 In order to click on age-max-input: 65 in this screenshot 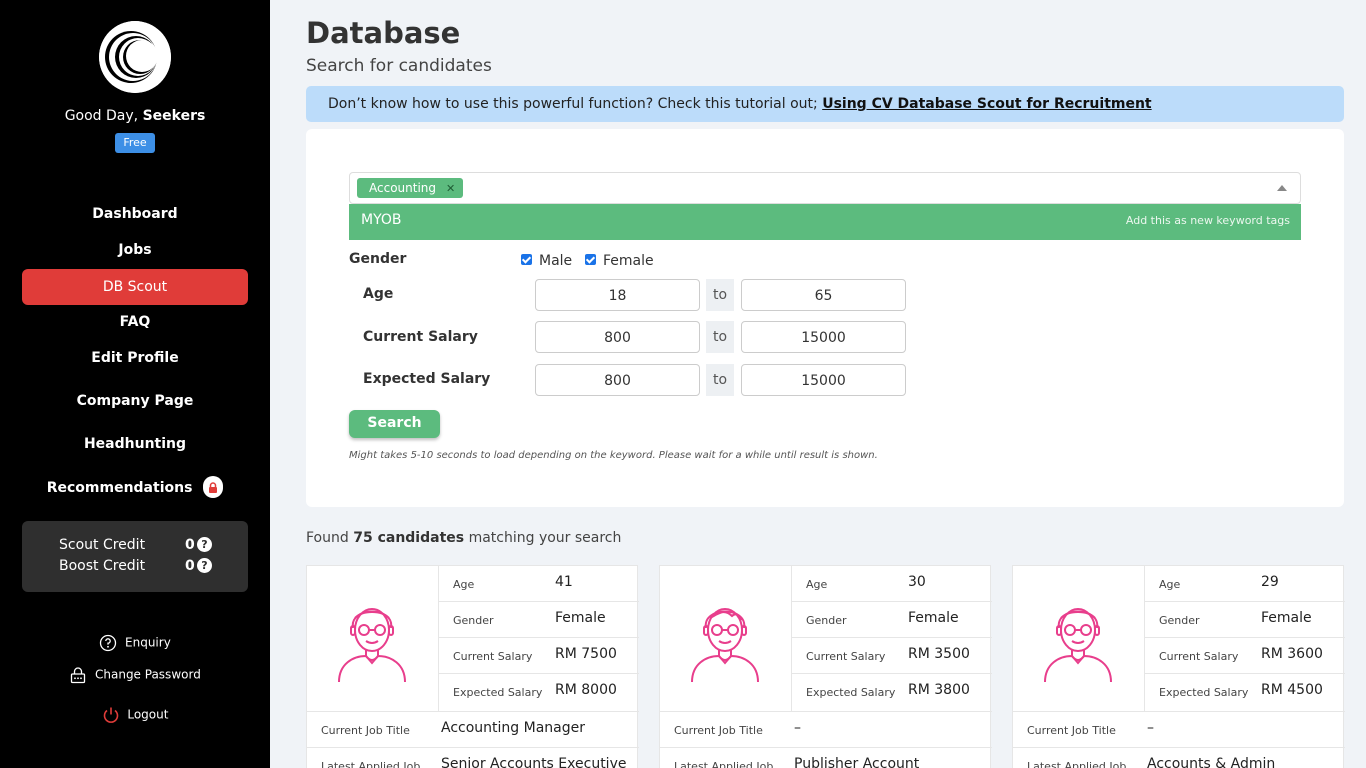, I will do `click(823, 295)`.